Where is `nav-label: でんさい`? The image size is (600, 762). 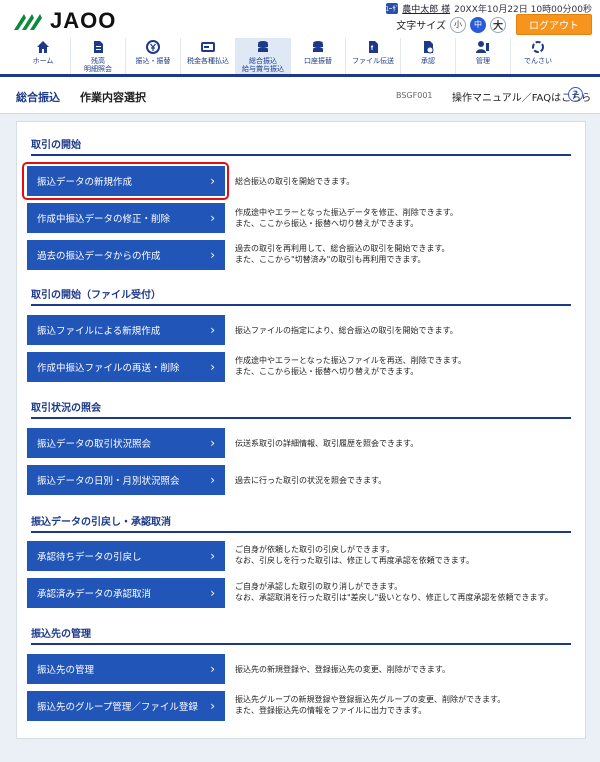
nav-label: でんさい is located at coordinates (538, 61).